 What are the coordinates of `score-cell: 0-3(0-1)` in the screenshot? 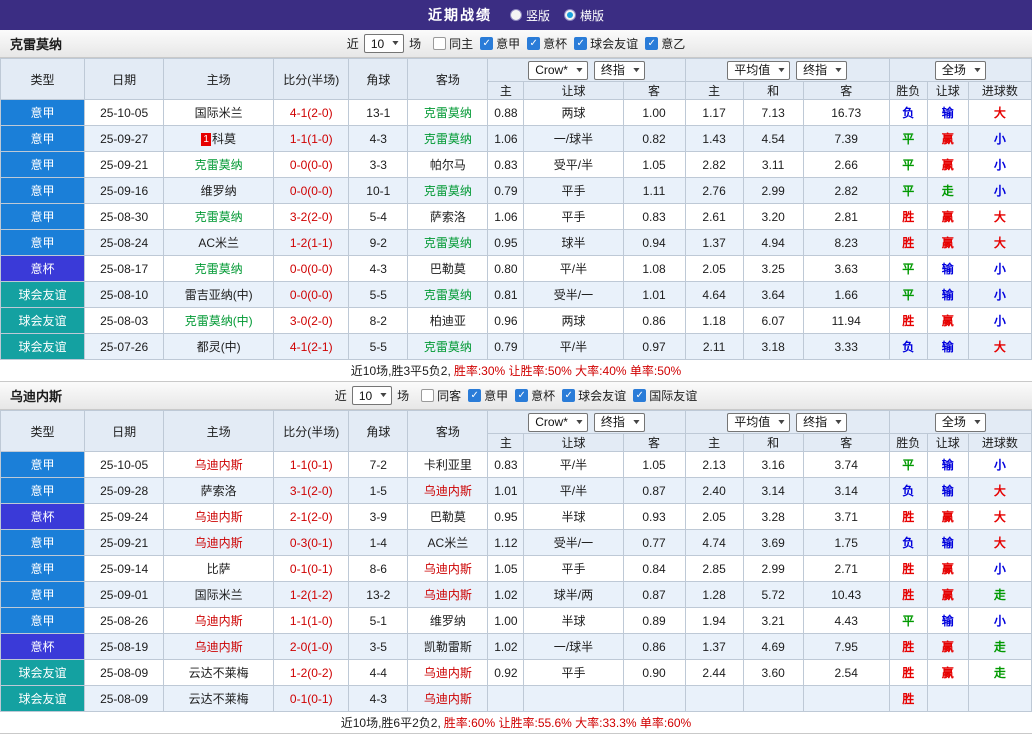 It's located at (311, 542).